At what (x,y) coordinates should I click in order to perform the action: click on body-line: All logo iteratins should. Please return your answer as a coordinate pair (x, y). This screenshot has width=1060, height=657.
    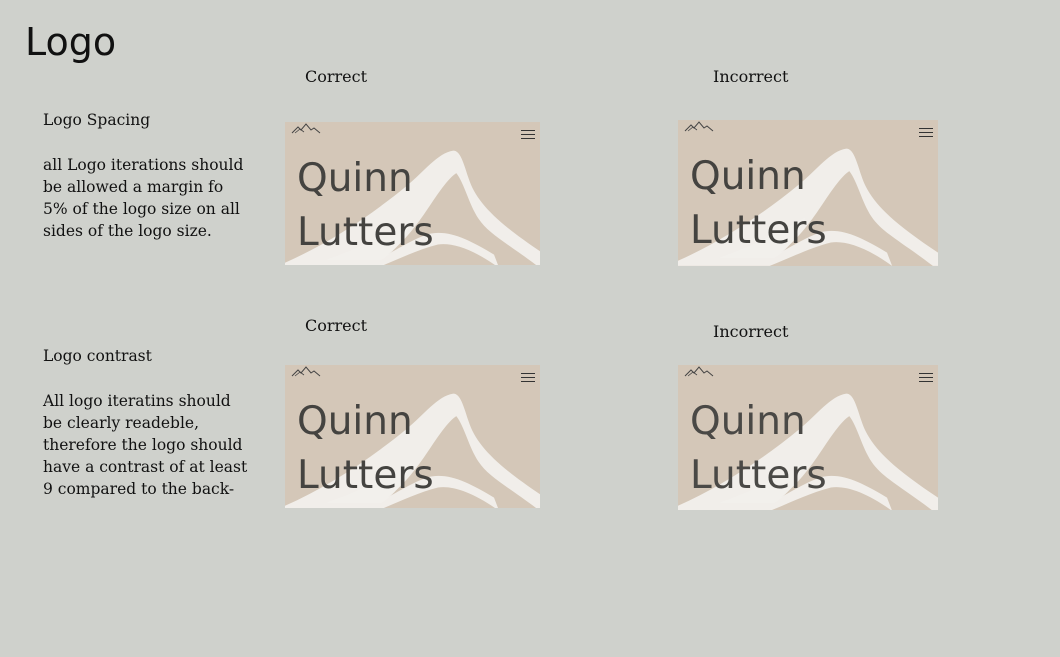
    Looking at the image, I should click on (137, 401).